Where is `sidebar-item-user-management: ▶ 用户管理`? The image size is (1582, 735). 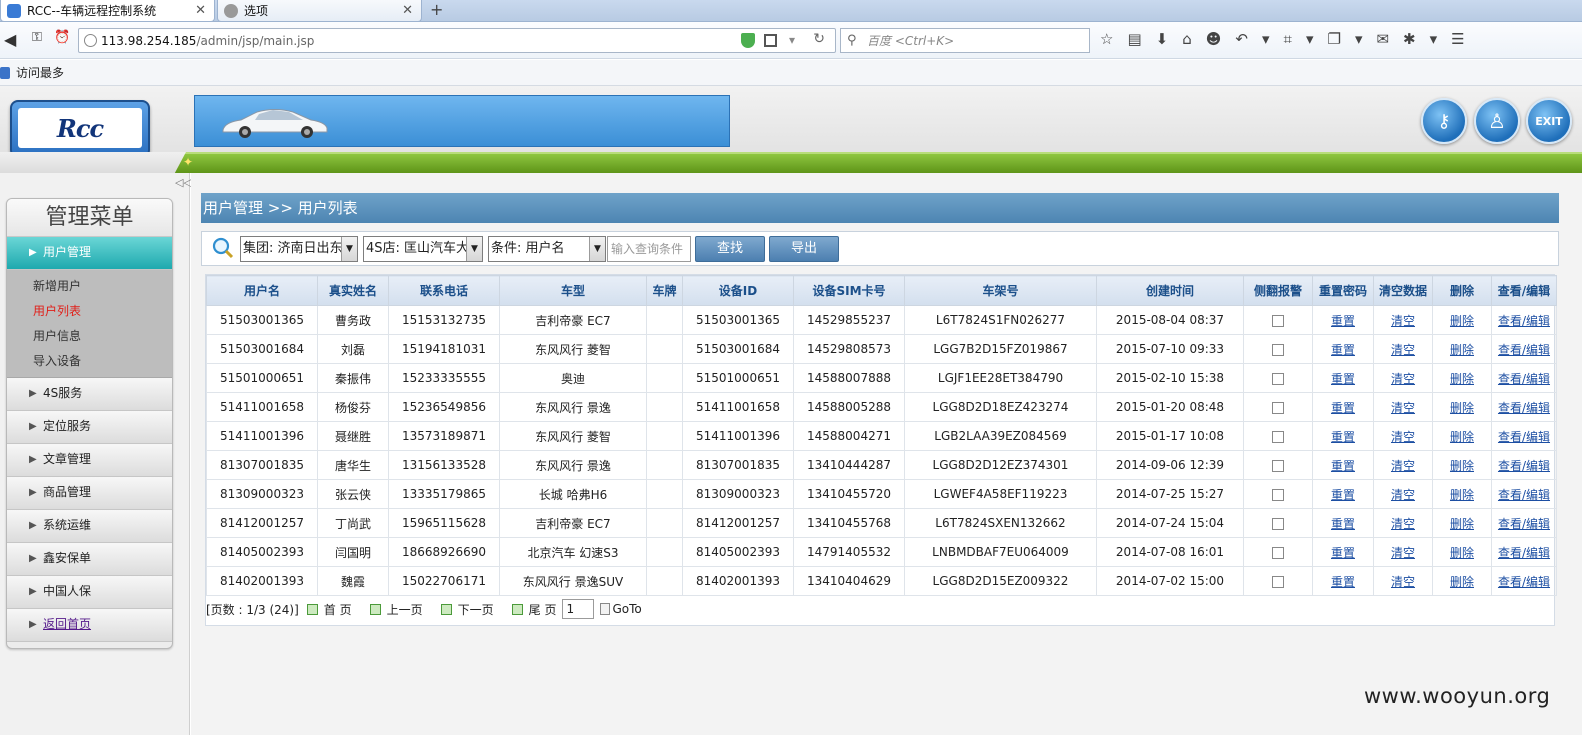 sidebar-item-user-management: ▶ 用户管理 is located at coordinates (89, 253).